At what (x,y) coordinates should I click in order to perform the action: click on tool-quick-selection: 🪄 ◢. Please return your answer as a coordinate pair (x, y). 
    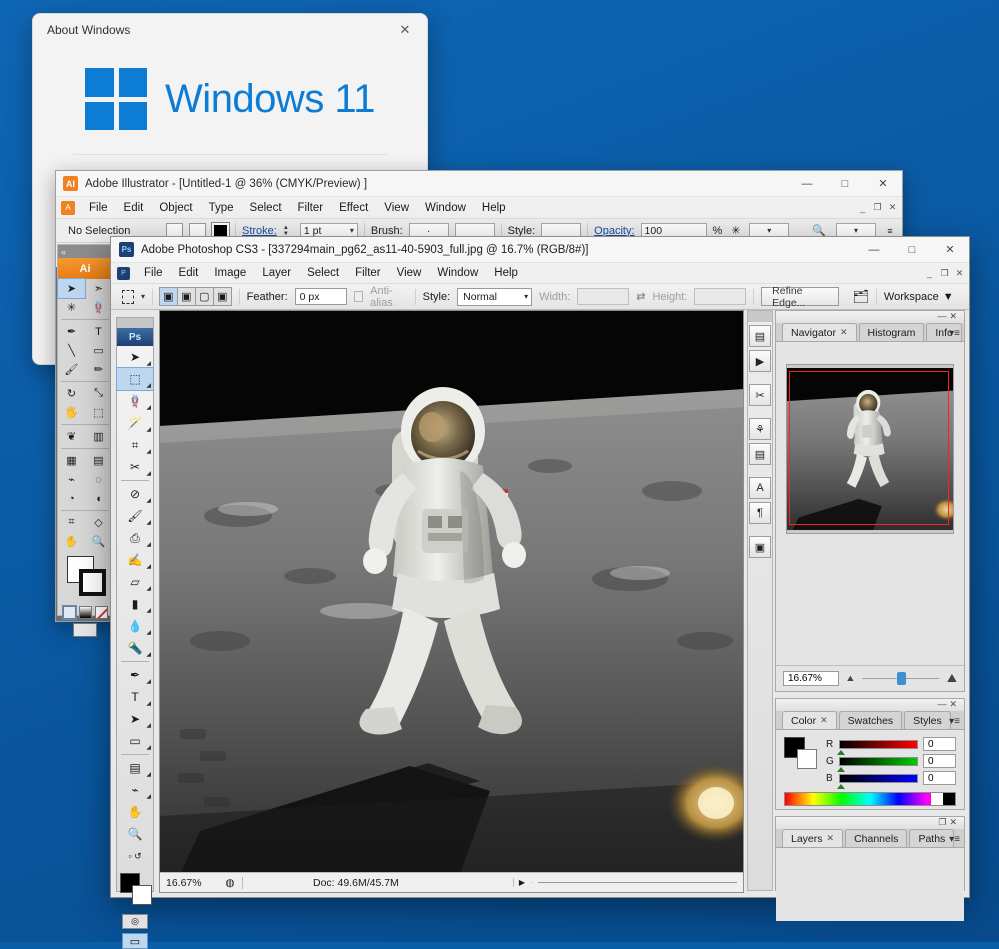
    Looking at the image, I should click on (135, 423).